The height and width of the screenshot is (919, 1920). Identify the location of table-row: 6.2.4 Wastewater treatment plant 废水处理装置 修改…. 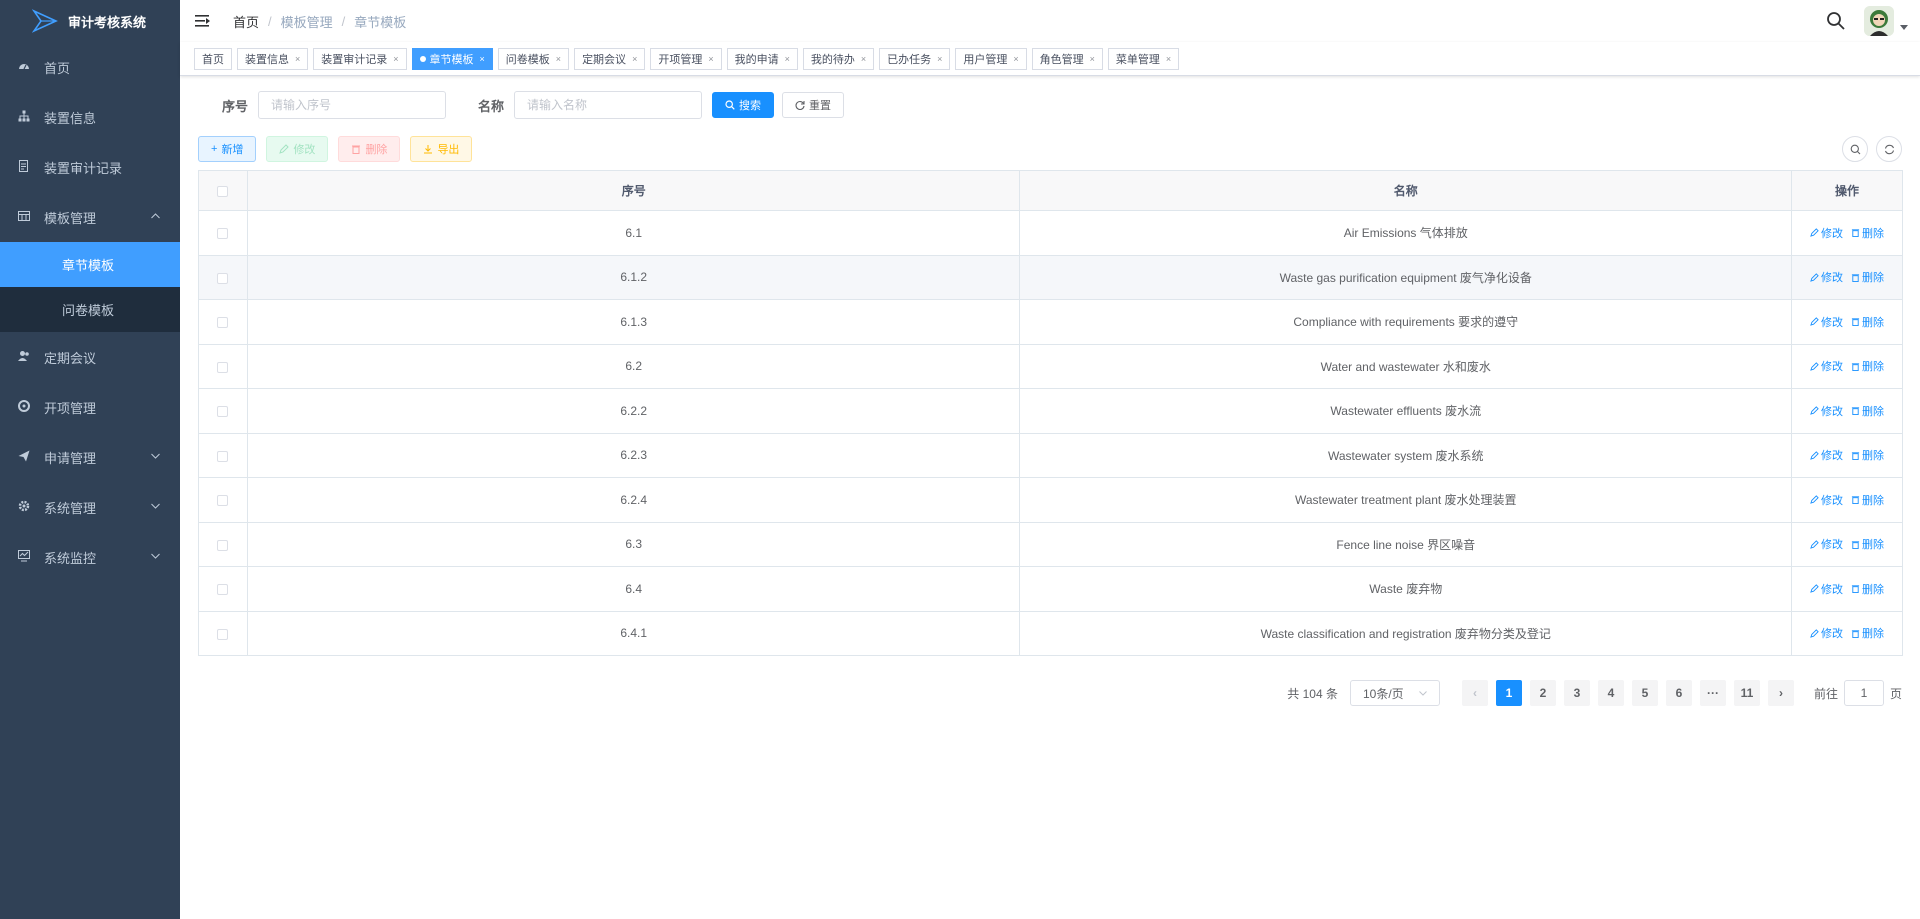
(1050, 500).